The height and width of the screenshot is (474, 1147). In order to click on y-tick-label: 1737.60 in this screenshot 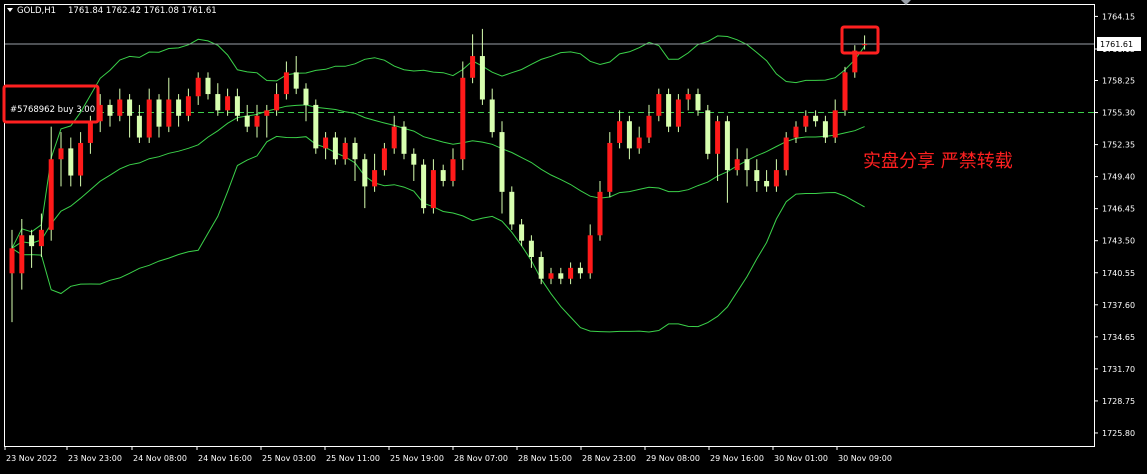, I will do `click(1118, 305)`.